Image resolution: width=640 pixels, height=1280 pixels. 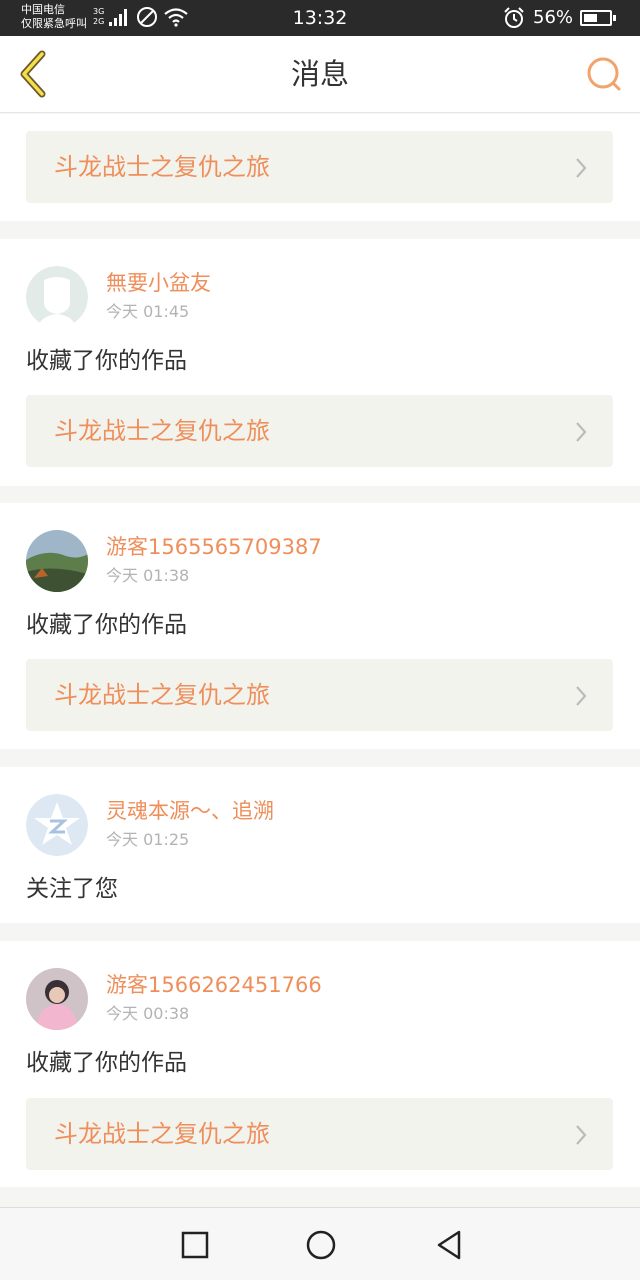 What do you see at coordinates (148, 311) in the screenshot?
I see `message-time: 今天 01:45` at bounding box center [148, 311].